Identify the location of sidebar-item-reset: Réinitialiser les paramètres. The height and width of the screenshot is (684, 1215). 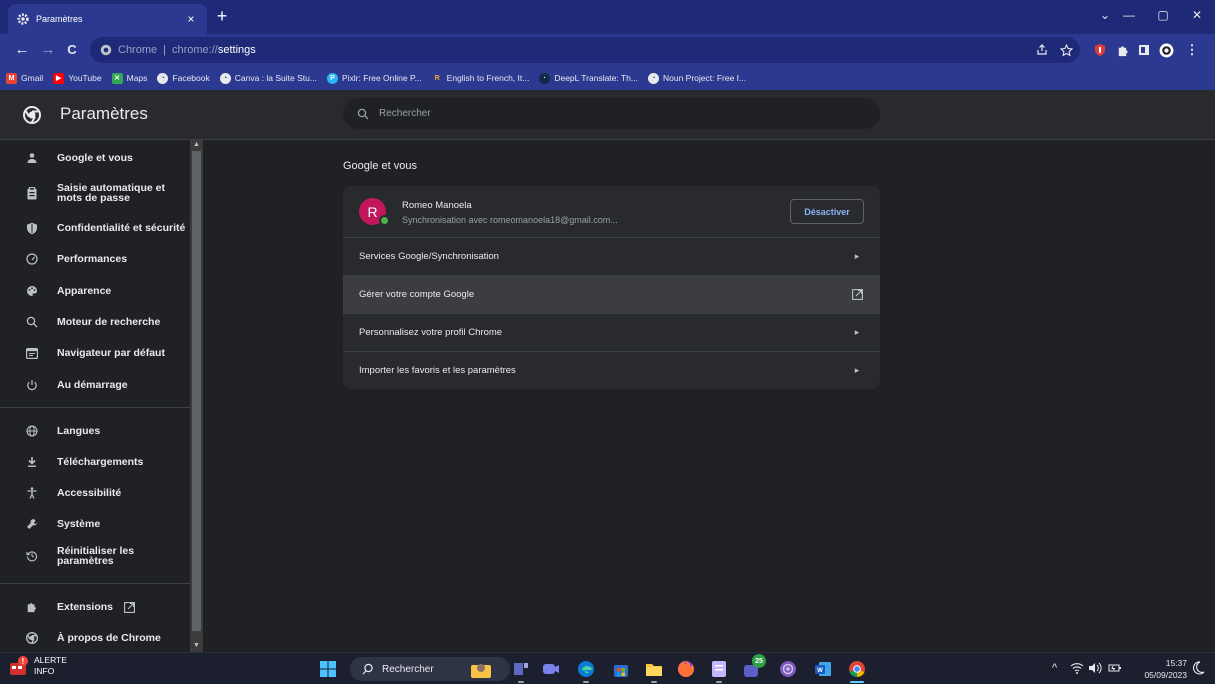
(95, 556).